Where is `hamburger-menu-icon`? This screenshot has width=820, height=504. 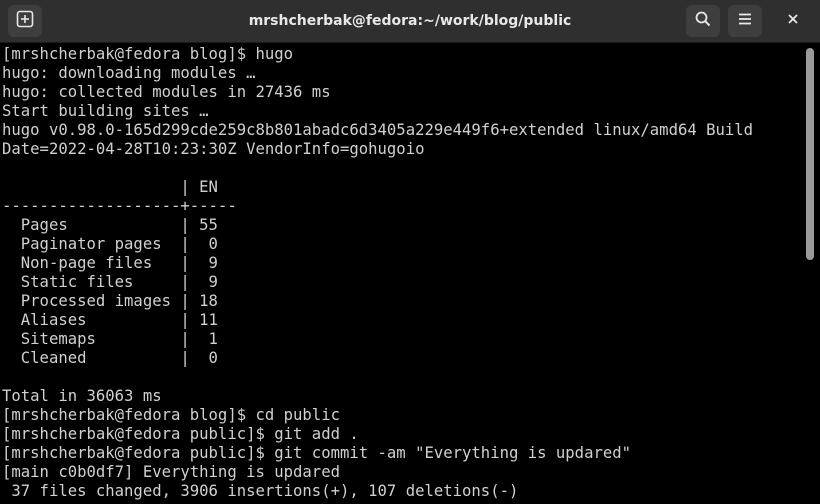 hamburger-menu-icon is located at coordinates (745, 21).